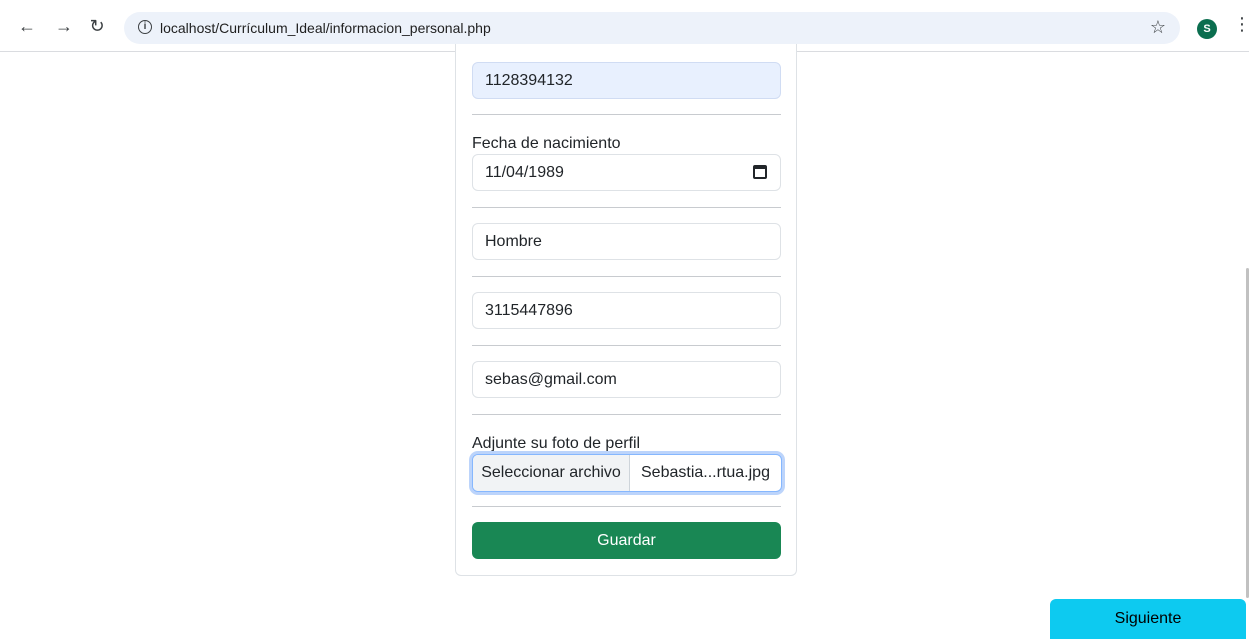 The image size is (1249, 639). I want to click on id-number-input: 1128394132, so click(626, 80).